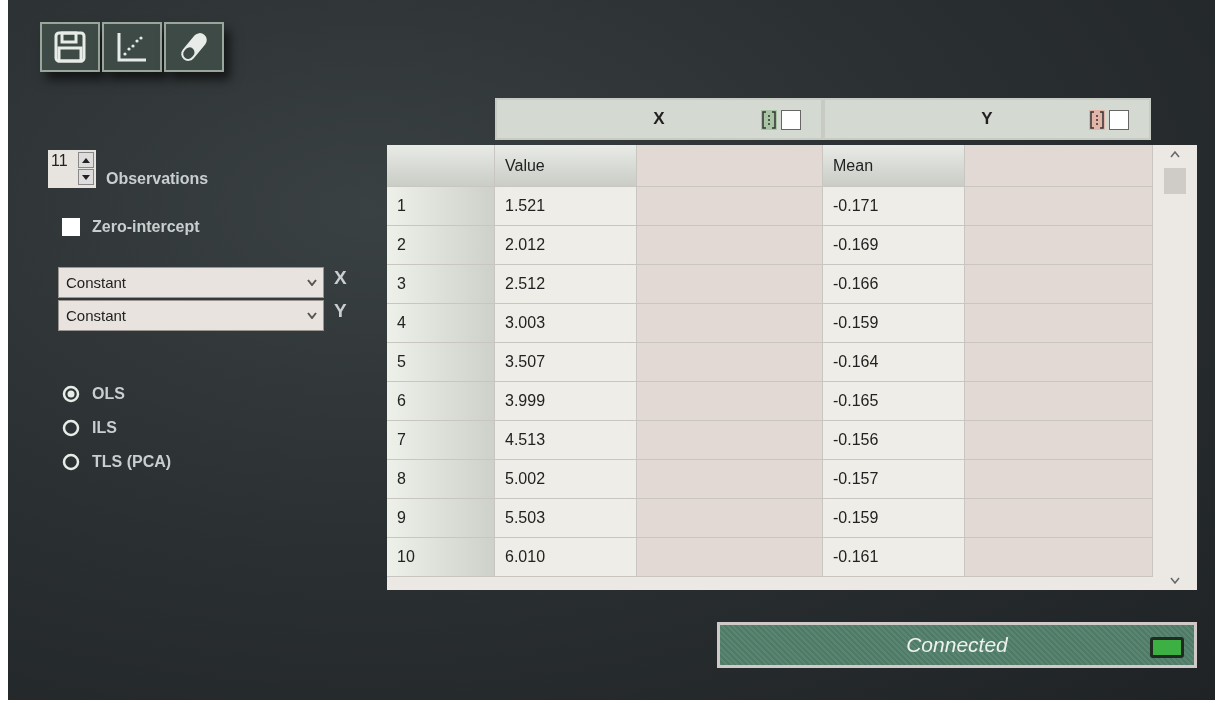  What do you see at coordinates (1175, 580) in the screenshot?
I see `scroll-down-icon` at bounding box center [1175, 580].